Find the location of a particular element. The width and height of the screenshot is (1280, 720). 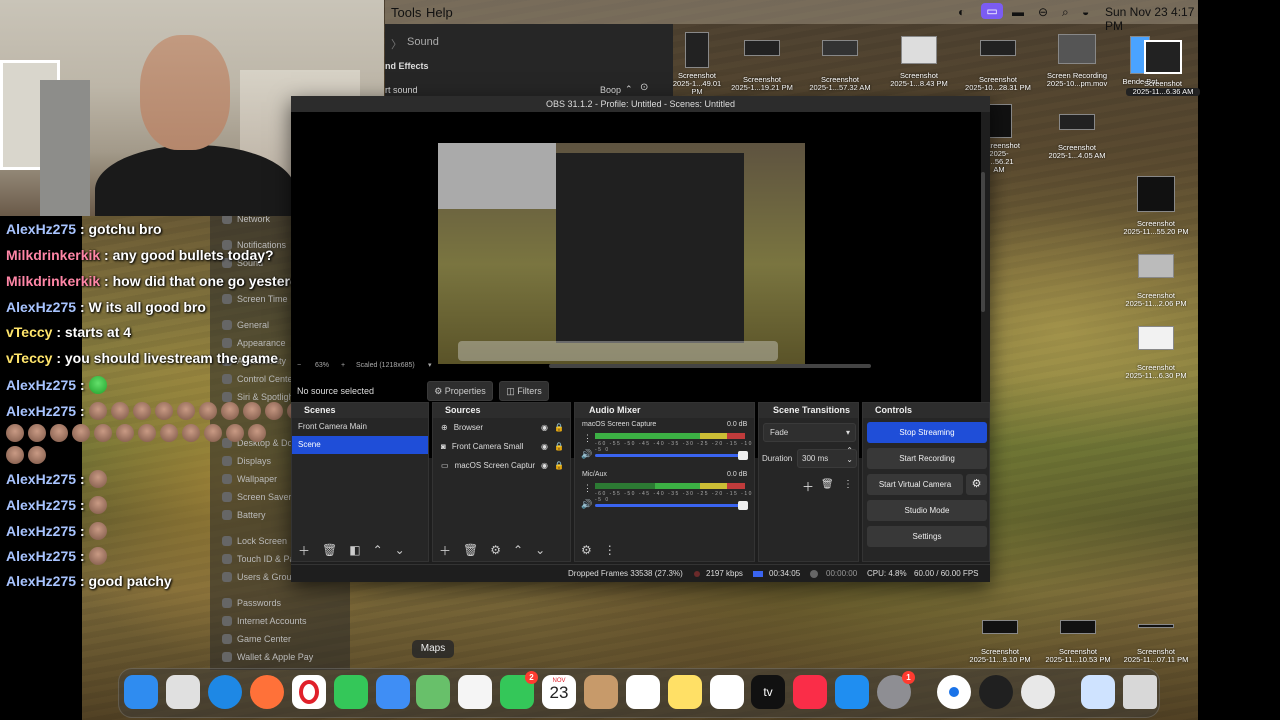

add-scene-icon: ＋ is located at coordinates (304, 550).